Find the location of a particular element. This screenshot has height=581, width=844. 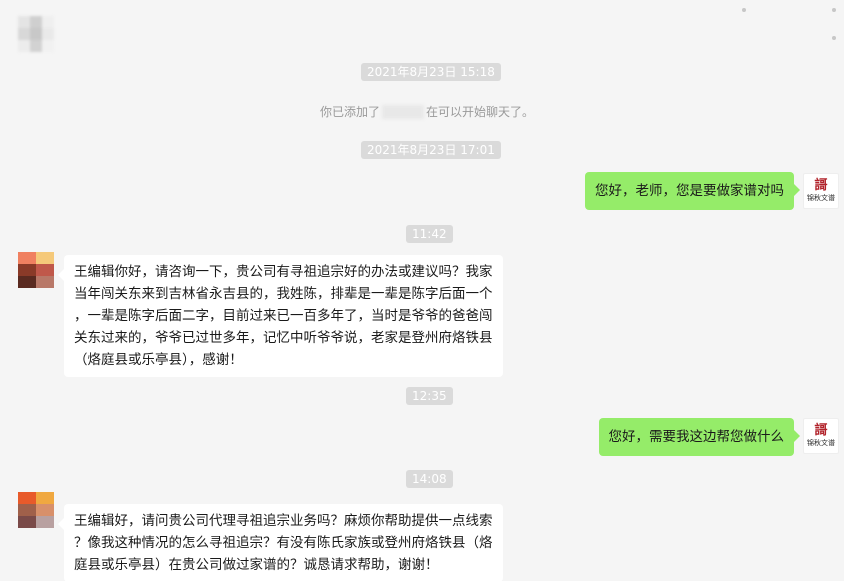

system-note-text-end: 在可以开始聊天了。 is located at coordinates (480, 112).